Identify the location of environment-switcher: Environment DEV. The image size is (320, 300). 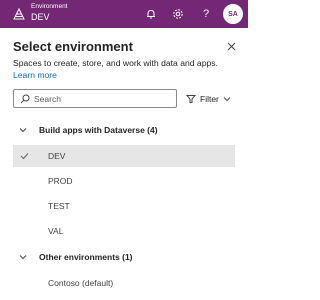
(49, 13).